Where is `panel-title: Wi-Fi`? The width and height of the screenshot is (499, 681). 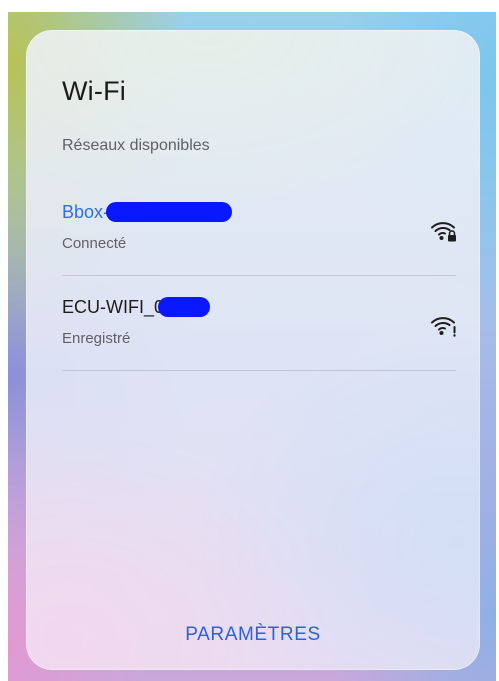 panel-title: Wi-Fi is located at coordinates (94, 91).